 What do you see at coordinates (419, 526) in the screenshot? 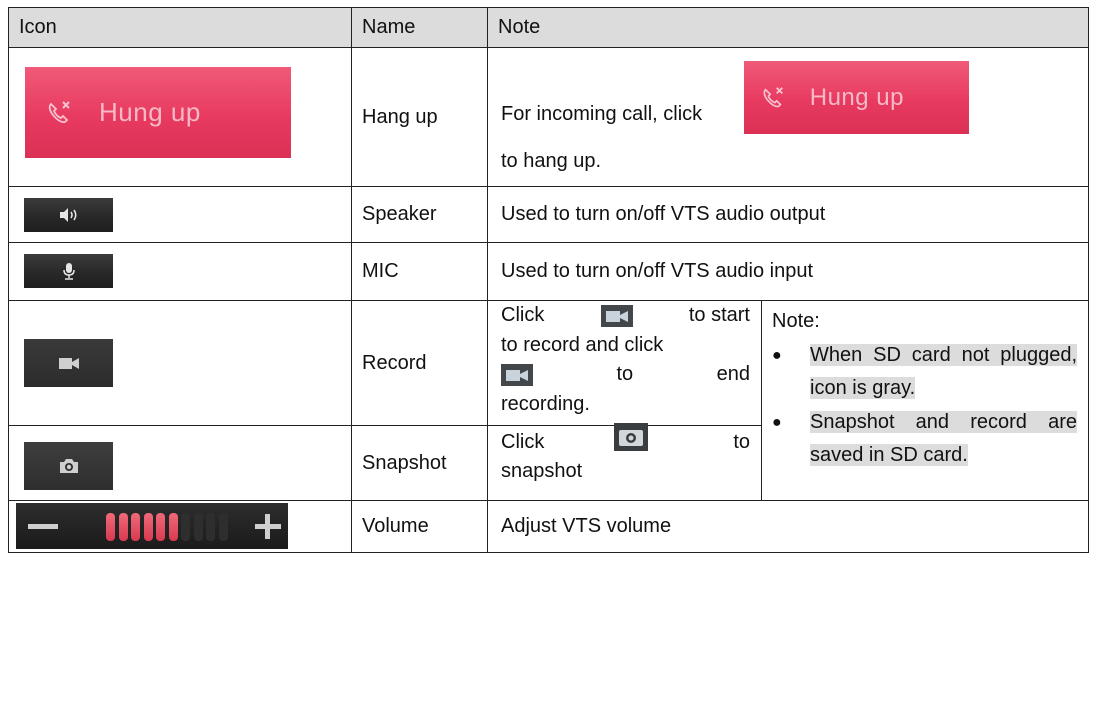
I see `name-volume: Volume` at bounding box center [419, 526].